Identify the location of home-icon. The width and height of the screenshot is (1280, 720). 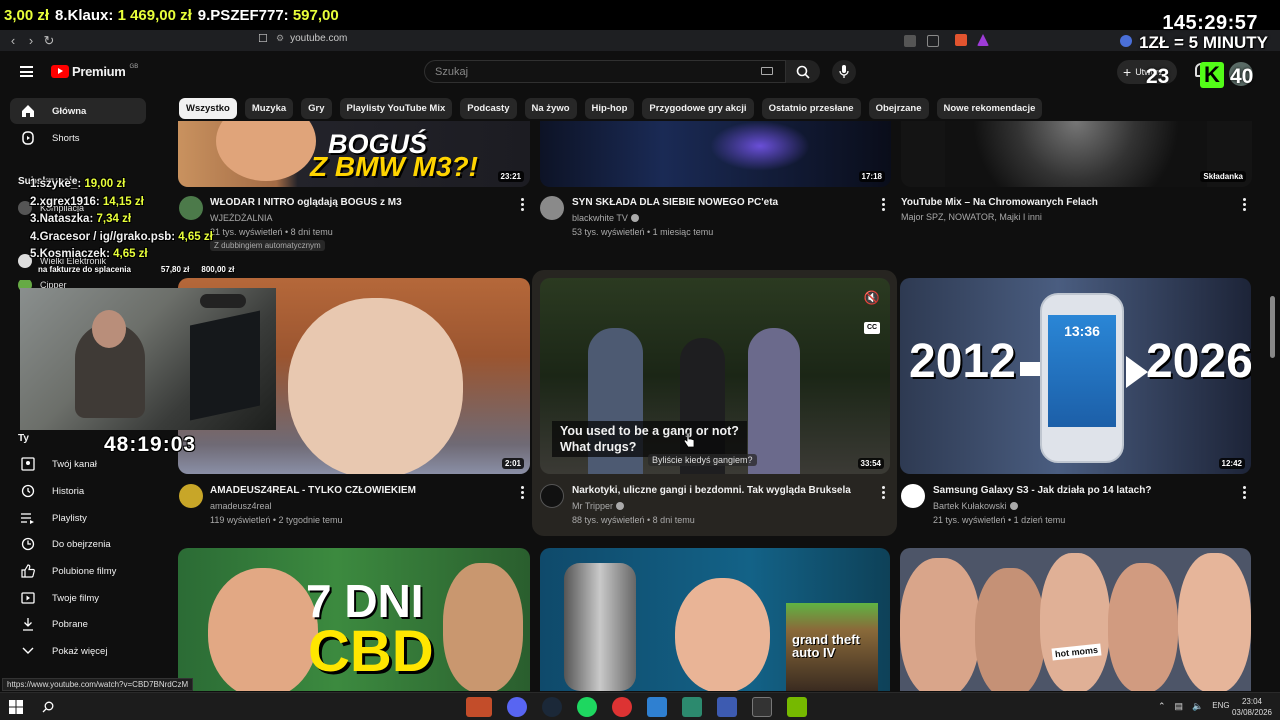
(28, 111).